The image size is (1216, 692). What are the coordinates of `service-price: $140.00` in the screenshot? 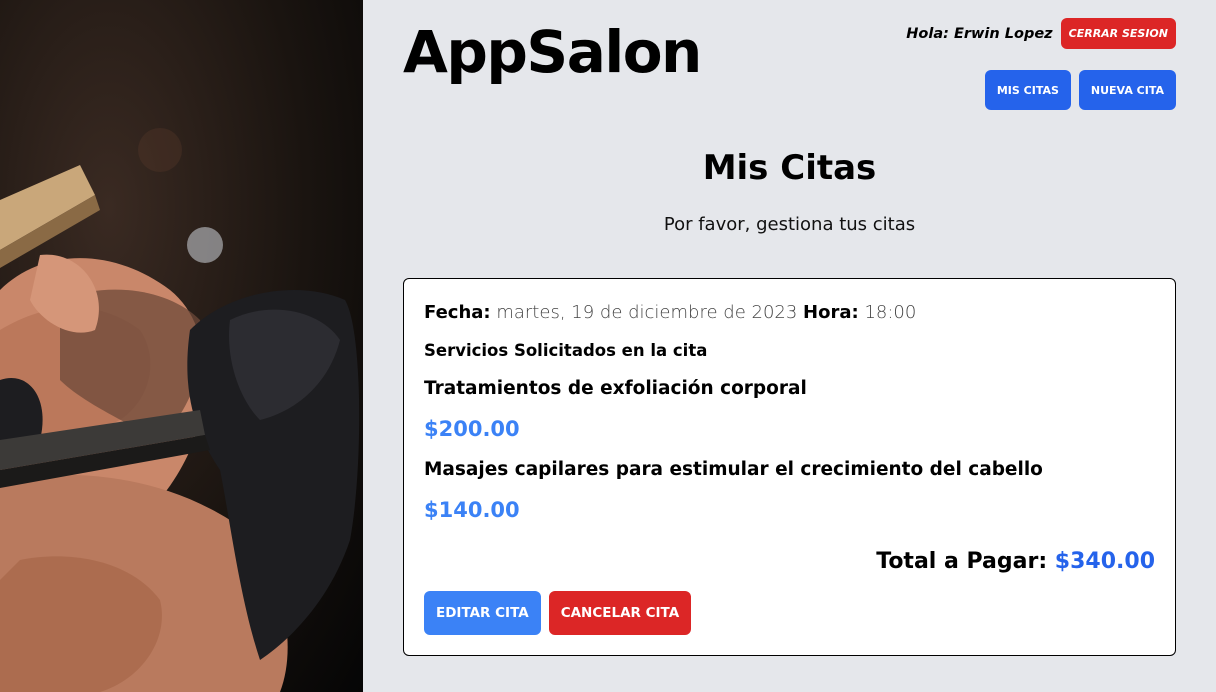 It's located at (472, 510).